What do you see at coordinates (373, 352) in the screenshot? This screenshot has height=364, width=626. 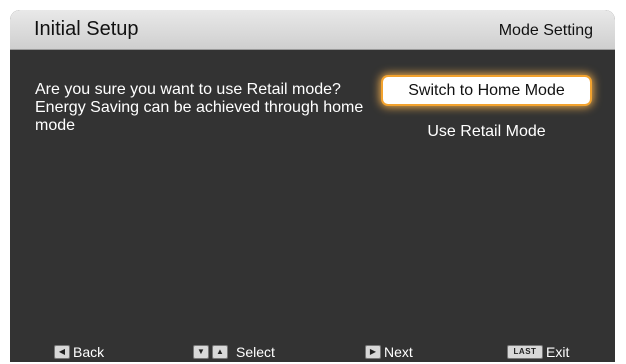 I see `right-arrow-key-icon: ▶` at bounding box center [373, 352].